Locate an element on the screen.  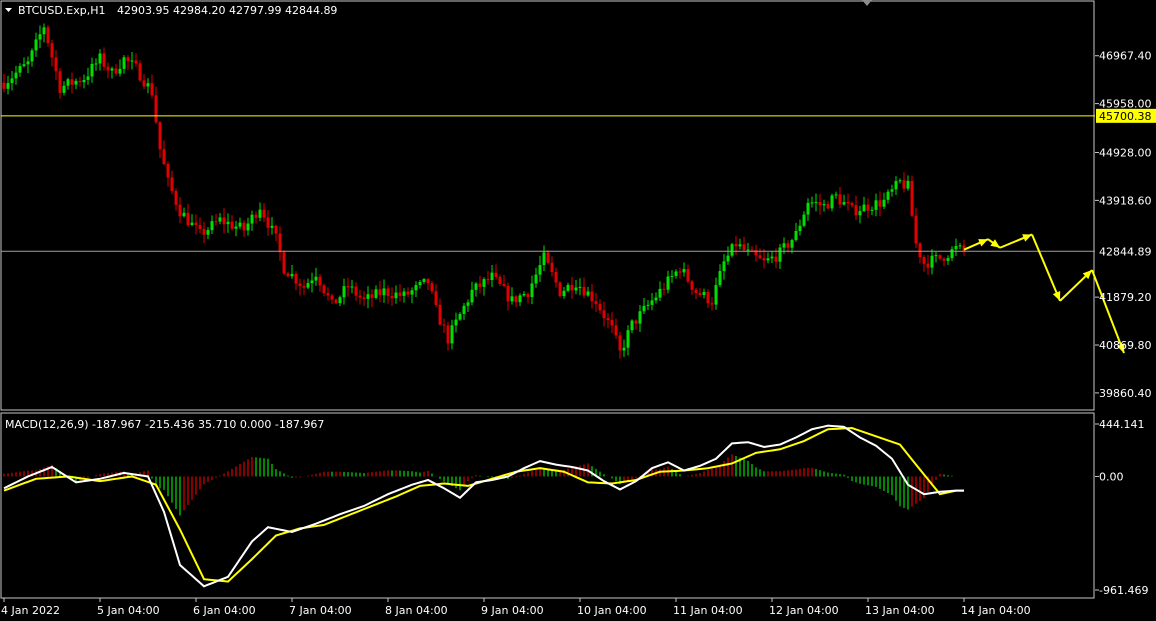
ohlc-readout: 42903.95 42984.20 42797.99 42844.89 is located at coordinates (227, 10).